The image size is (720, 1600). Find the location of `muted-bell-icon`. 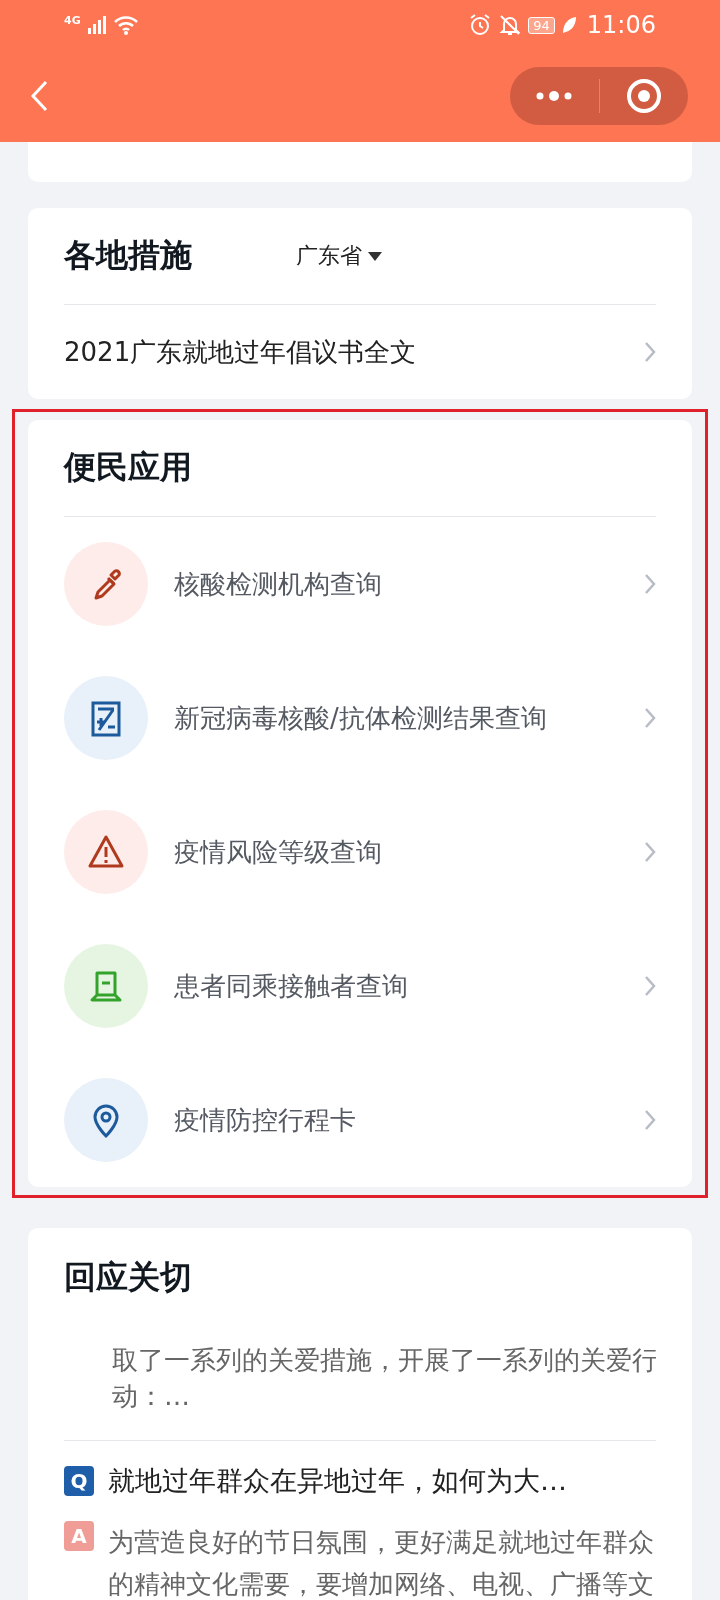

muted-bell-icon is located at coordinates (510, 25).